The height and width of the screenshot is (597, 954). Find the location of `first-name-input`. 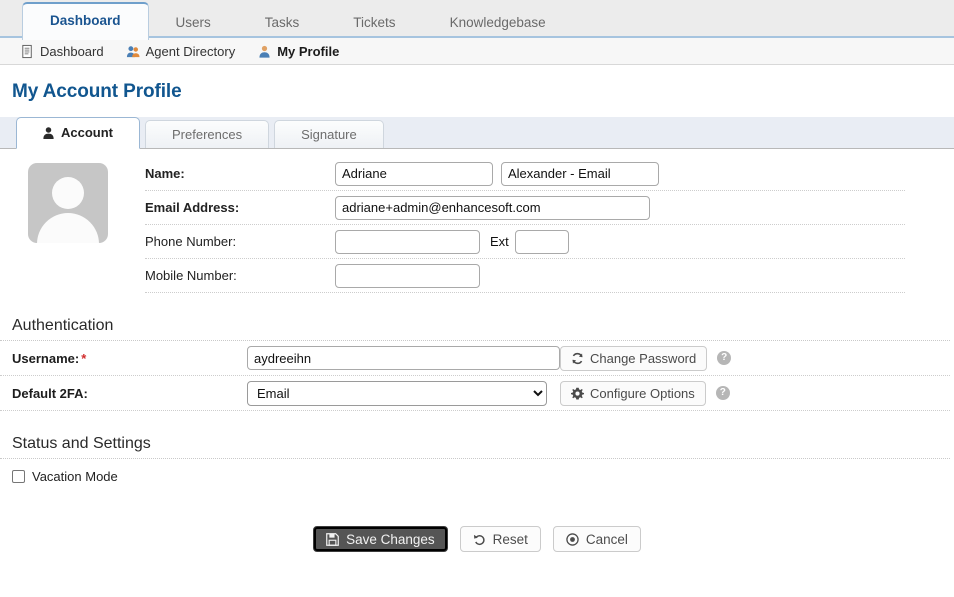

first-name-input is located at coordinates (414, 173).